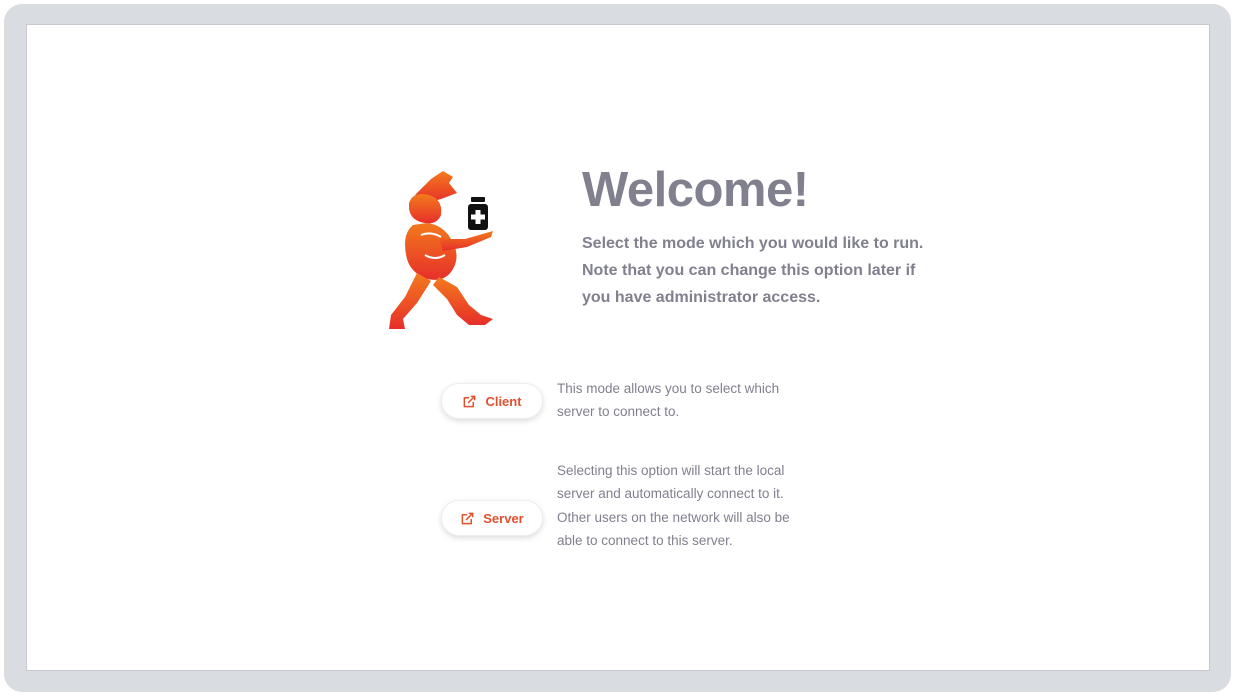 The height and width of the screenshot is (697, 1238). I want to click on pharmacist-logo-icon, so click(441, 250).